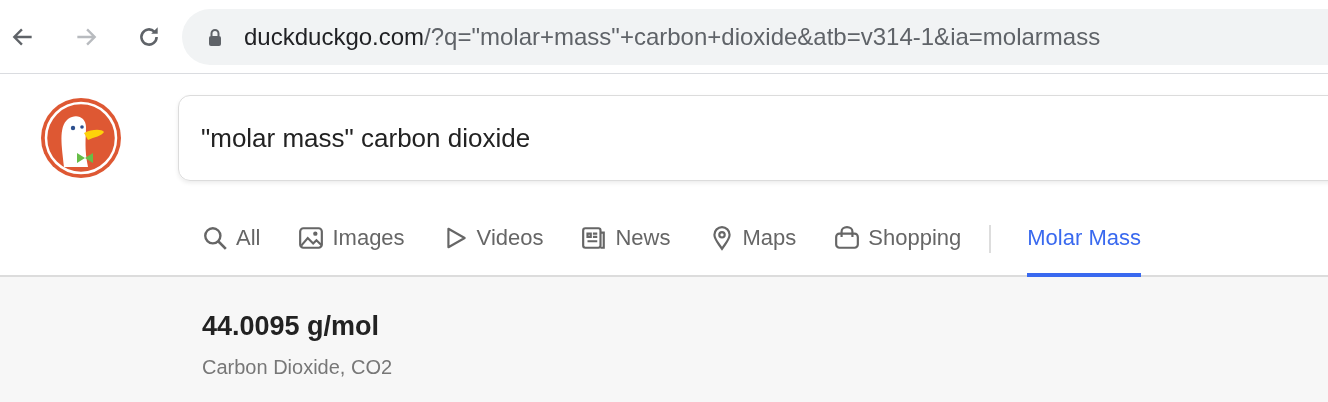  What do you see at coordinates (594, 237) in the screenshot?
I see `newspaper-icon` at bounding box center [594, 237].